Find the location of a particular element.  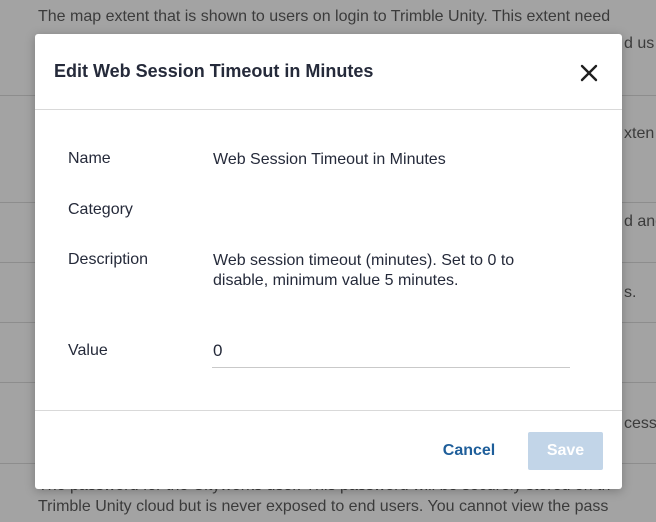

description-label: Description is located at coordinates (108, 259).